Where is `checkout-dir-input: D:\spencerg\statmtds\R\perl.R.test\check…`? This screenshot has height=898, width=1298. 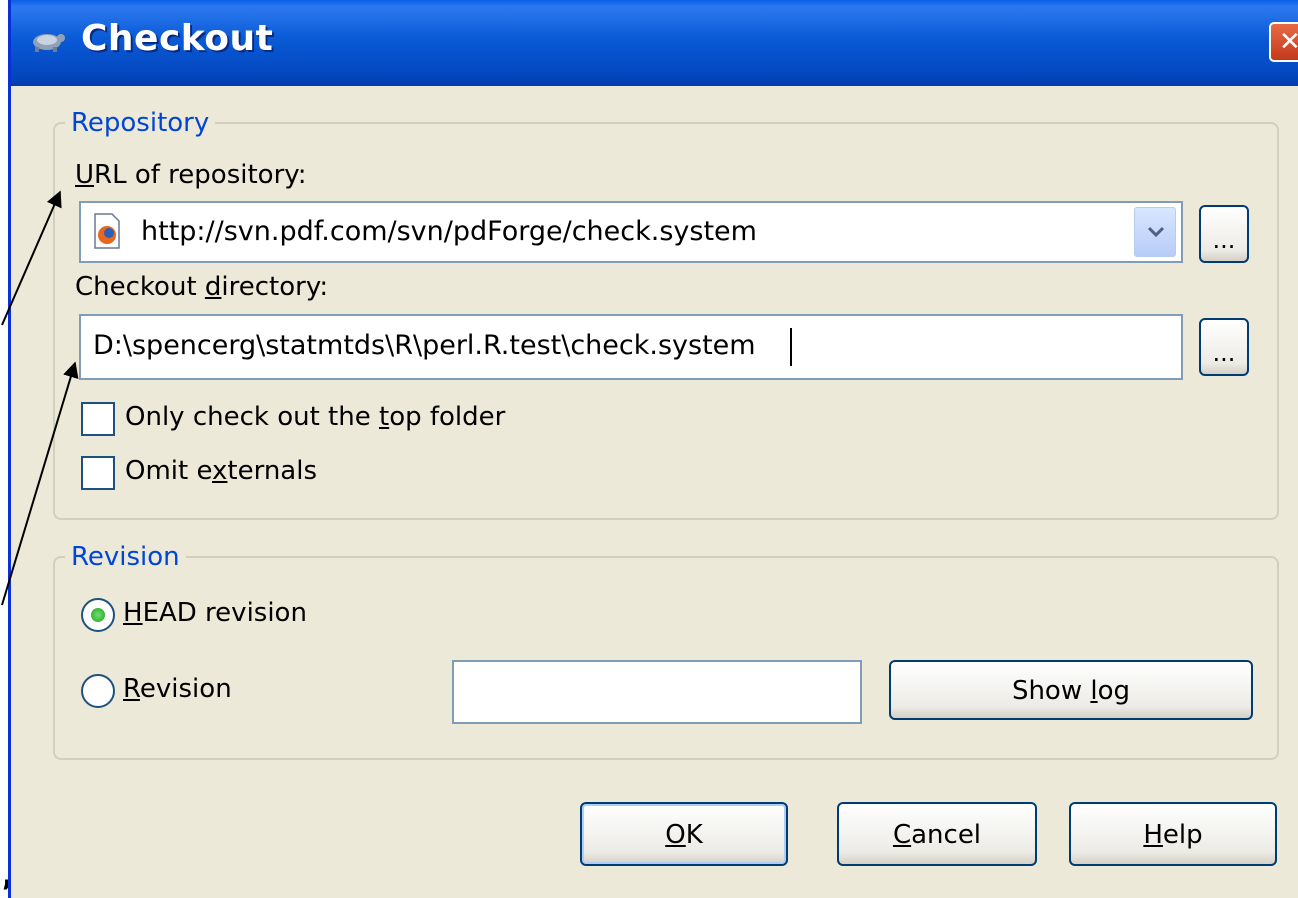
checkout-dir-input: D:\spencerg\statmtds\R\perl.R.test\check… is located at coordinates (631, 347).